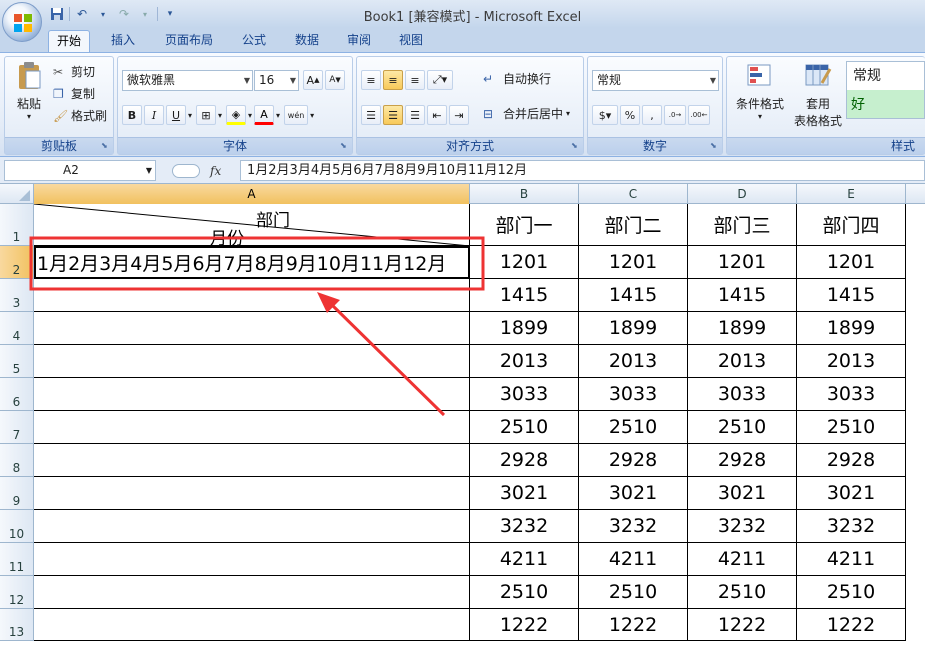 This screenshot has height=645, width=925. Describe the element at coordinates (22, 22) in the screenshot. I see `office-button` at that location.